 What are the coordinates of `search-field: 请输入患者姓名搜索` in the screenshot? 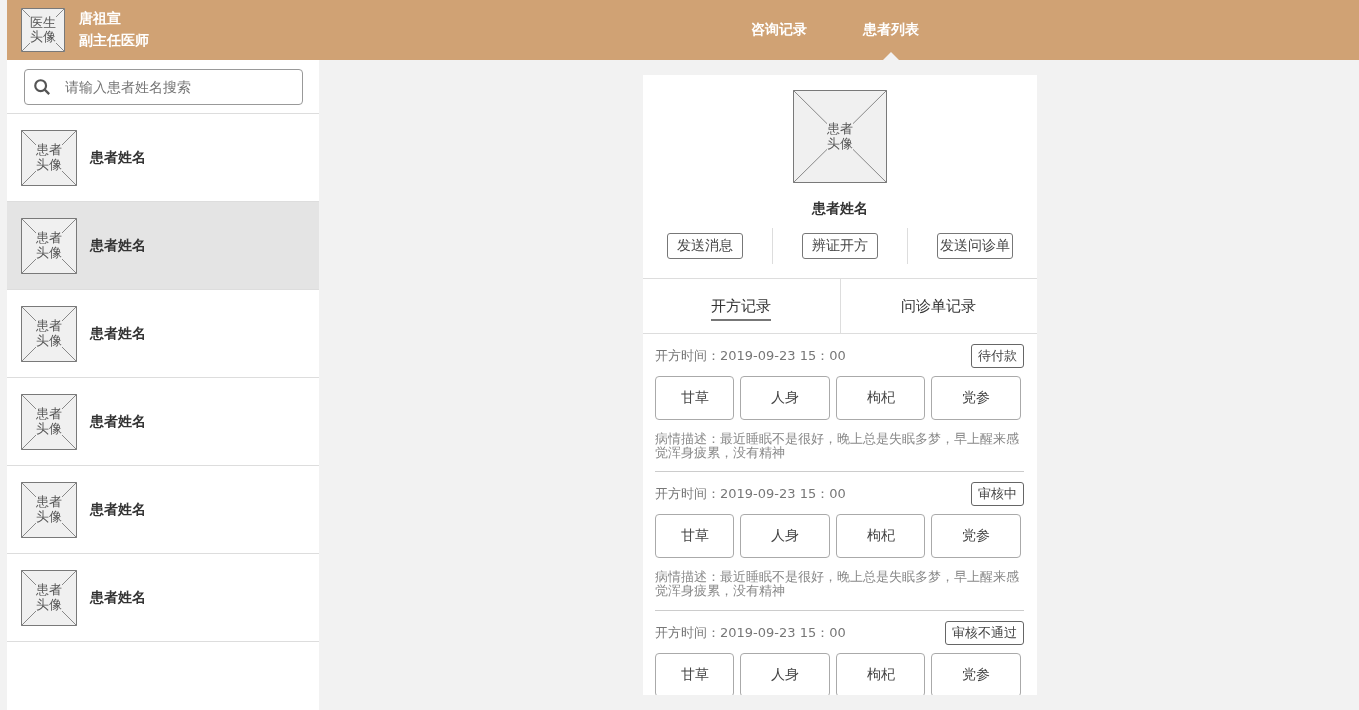 It's located at (163, 87).